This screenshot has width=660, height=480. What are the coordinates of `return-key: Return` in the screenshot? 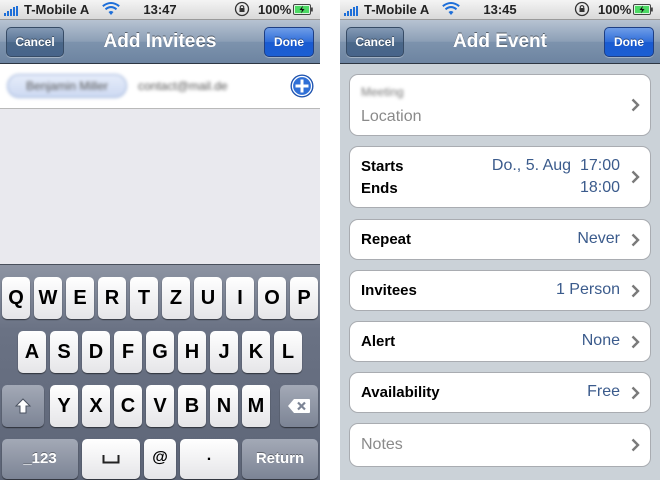 It's located at (280, 459).